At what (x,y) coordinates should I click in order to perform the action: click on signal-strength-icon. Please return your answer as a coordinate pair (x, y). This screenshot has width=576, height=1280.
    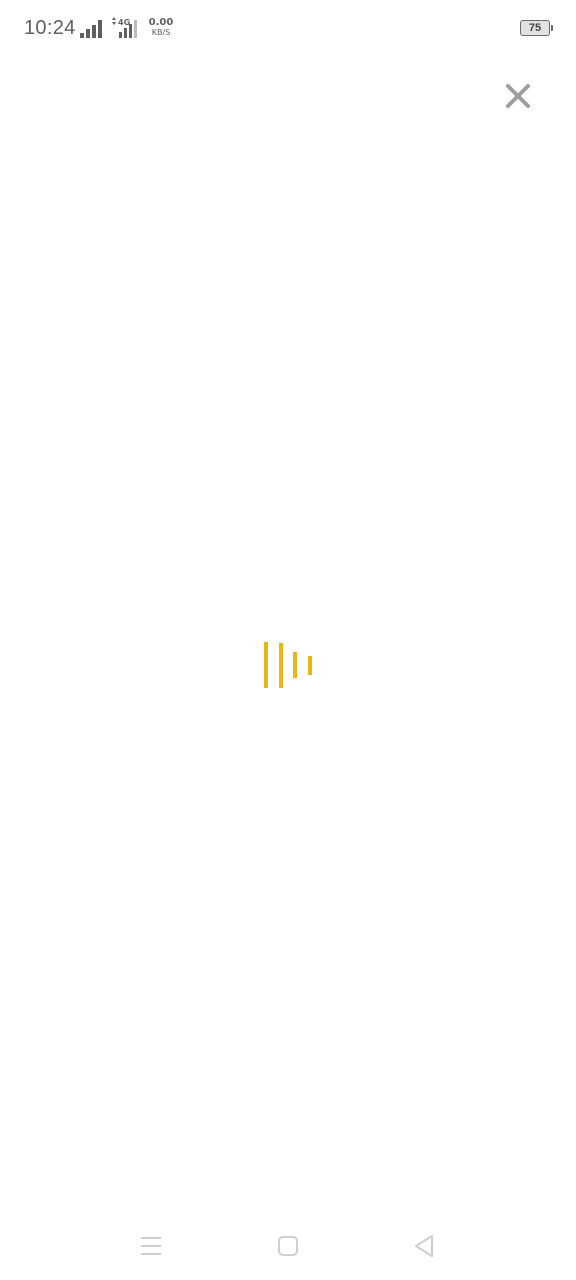
    Looking at the image, I should click on (93, 29).